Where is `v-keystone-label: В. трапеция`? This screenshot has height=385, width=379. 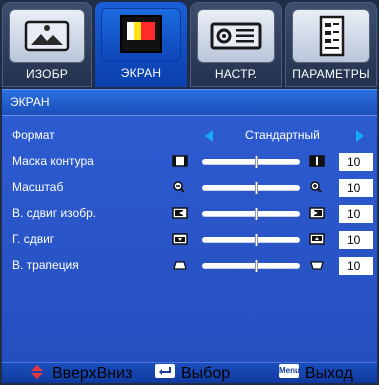
v-keystone-label: В. трапеция is located at coordinates (45, 265).